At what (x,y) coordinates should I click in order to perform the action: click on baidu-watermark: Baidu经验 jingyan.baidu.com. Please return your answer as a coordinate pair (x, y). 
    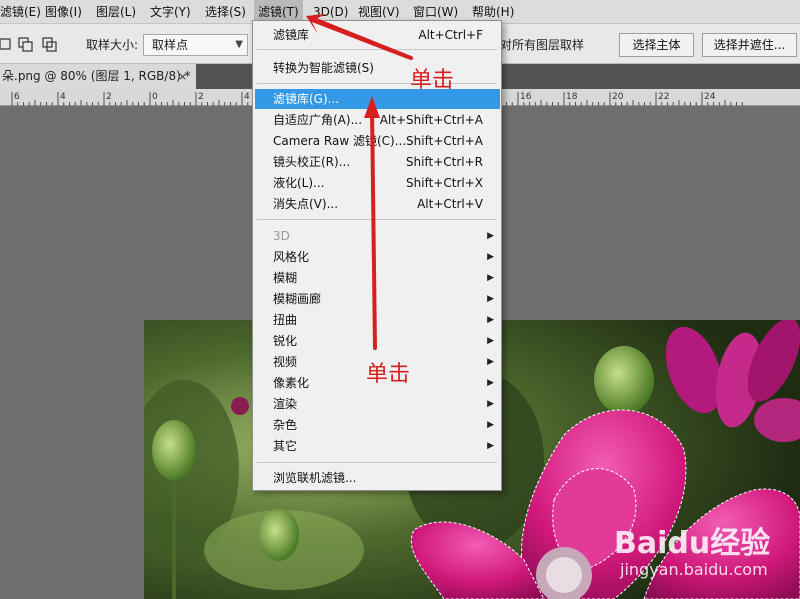
    Looking at the image, I should click on (704, 550).